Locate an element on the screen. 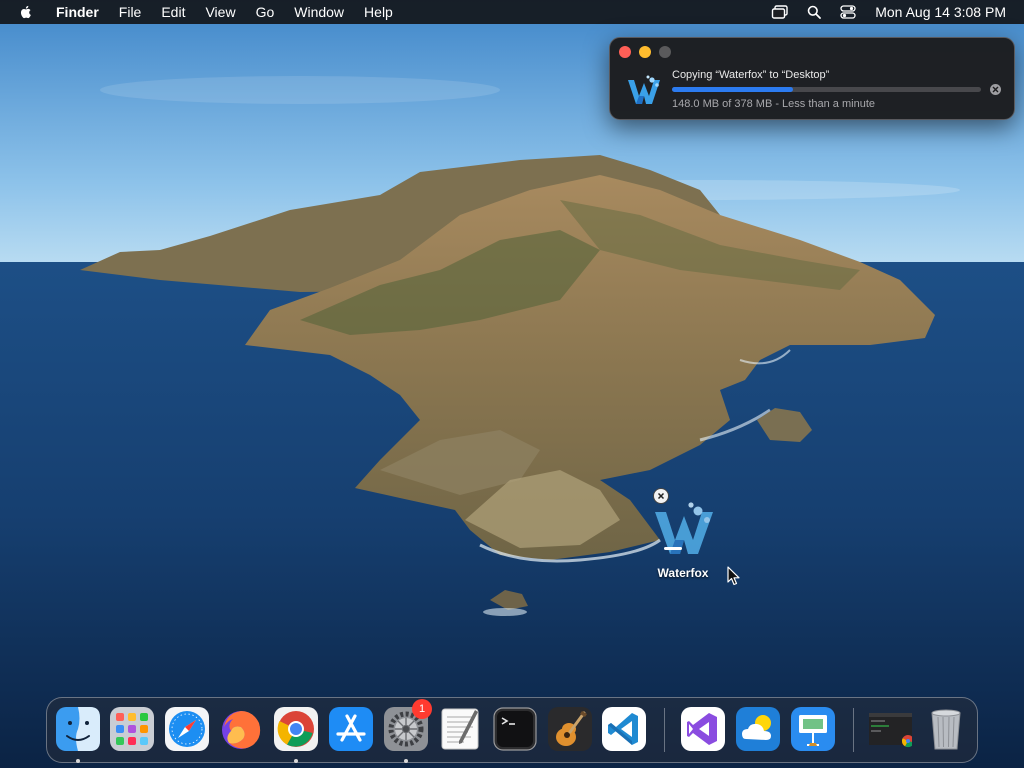 Image resolution: width=1024 pixels, height=768 pixels. cancel-copy-button is located at coordinates (995, 89).